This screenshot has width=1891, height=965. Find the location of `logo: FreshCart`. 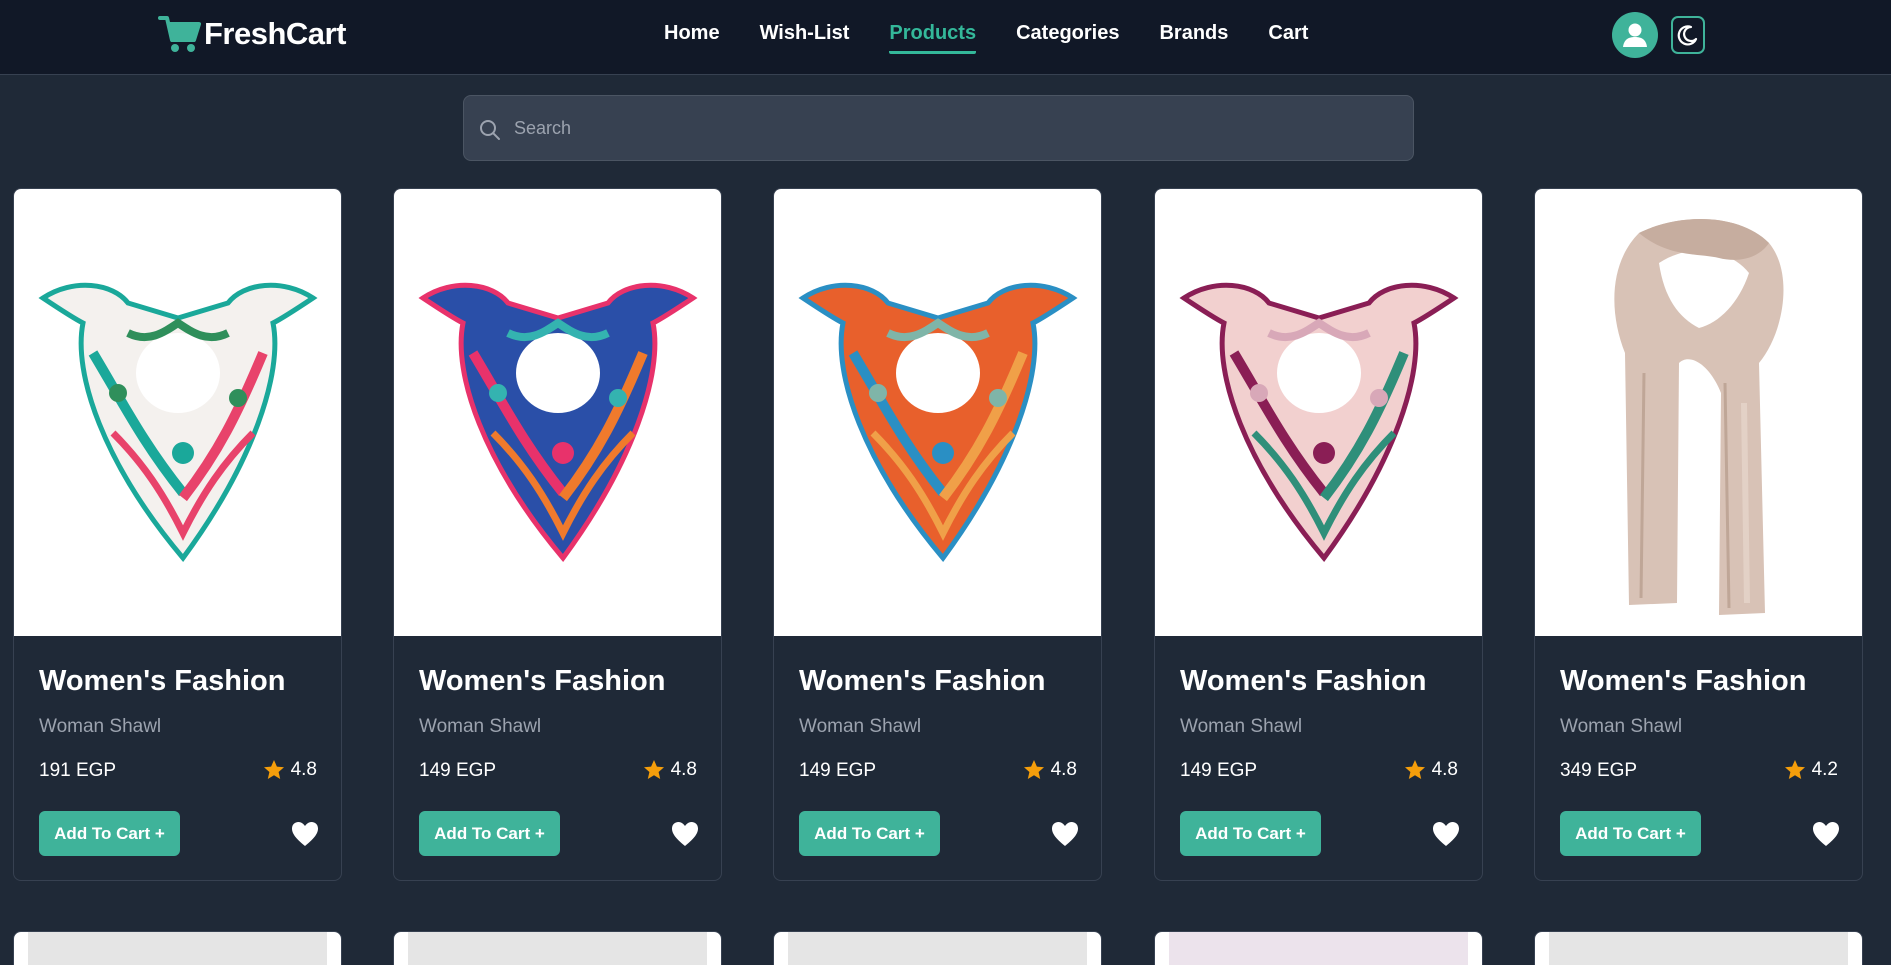

logo: FreshCart is located at coordinates (252, 34).